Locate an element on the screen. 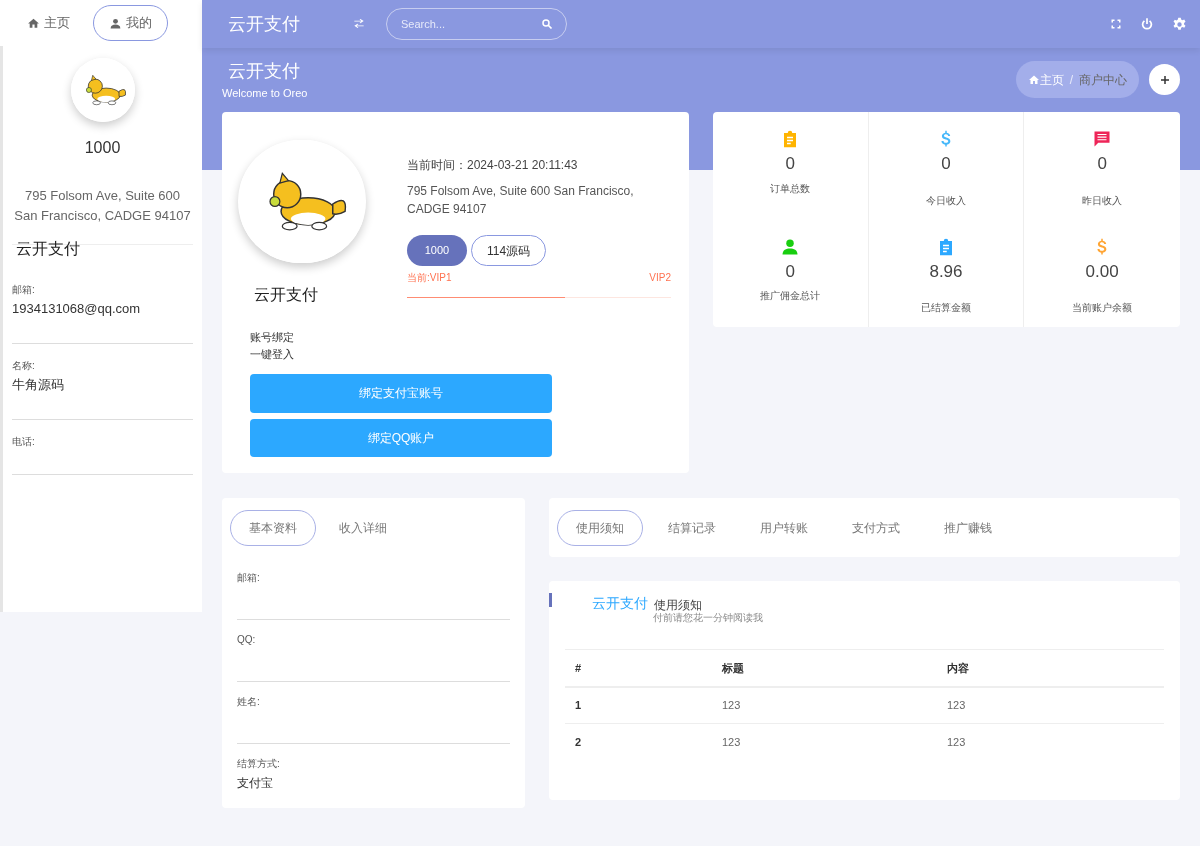 This screenshot has width=1200, height=846. field-label: 姓名: is located at coordinates (249, 702).